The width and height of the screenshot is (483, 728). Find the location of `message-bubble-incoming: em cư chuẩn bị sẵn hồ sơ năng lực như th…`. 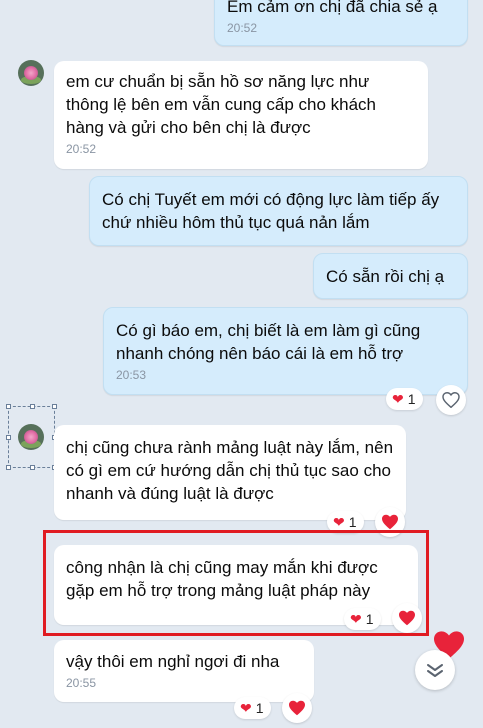

message-bubble-incoming: em cư chuẩn bị sẵn hồ sơ năng lực như th… is located at coordinates (241, 115).